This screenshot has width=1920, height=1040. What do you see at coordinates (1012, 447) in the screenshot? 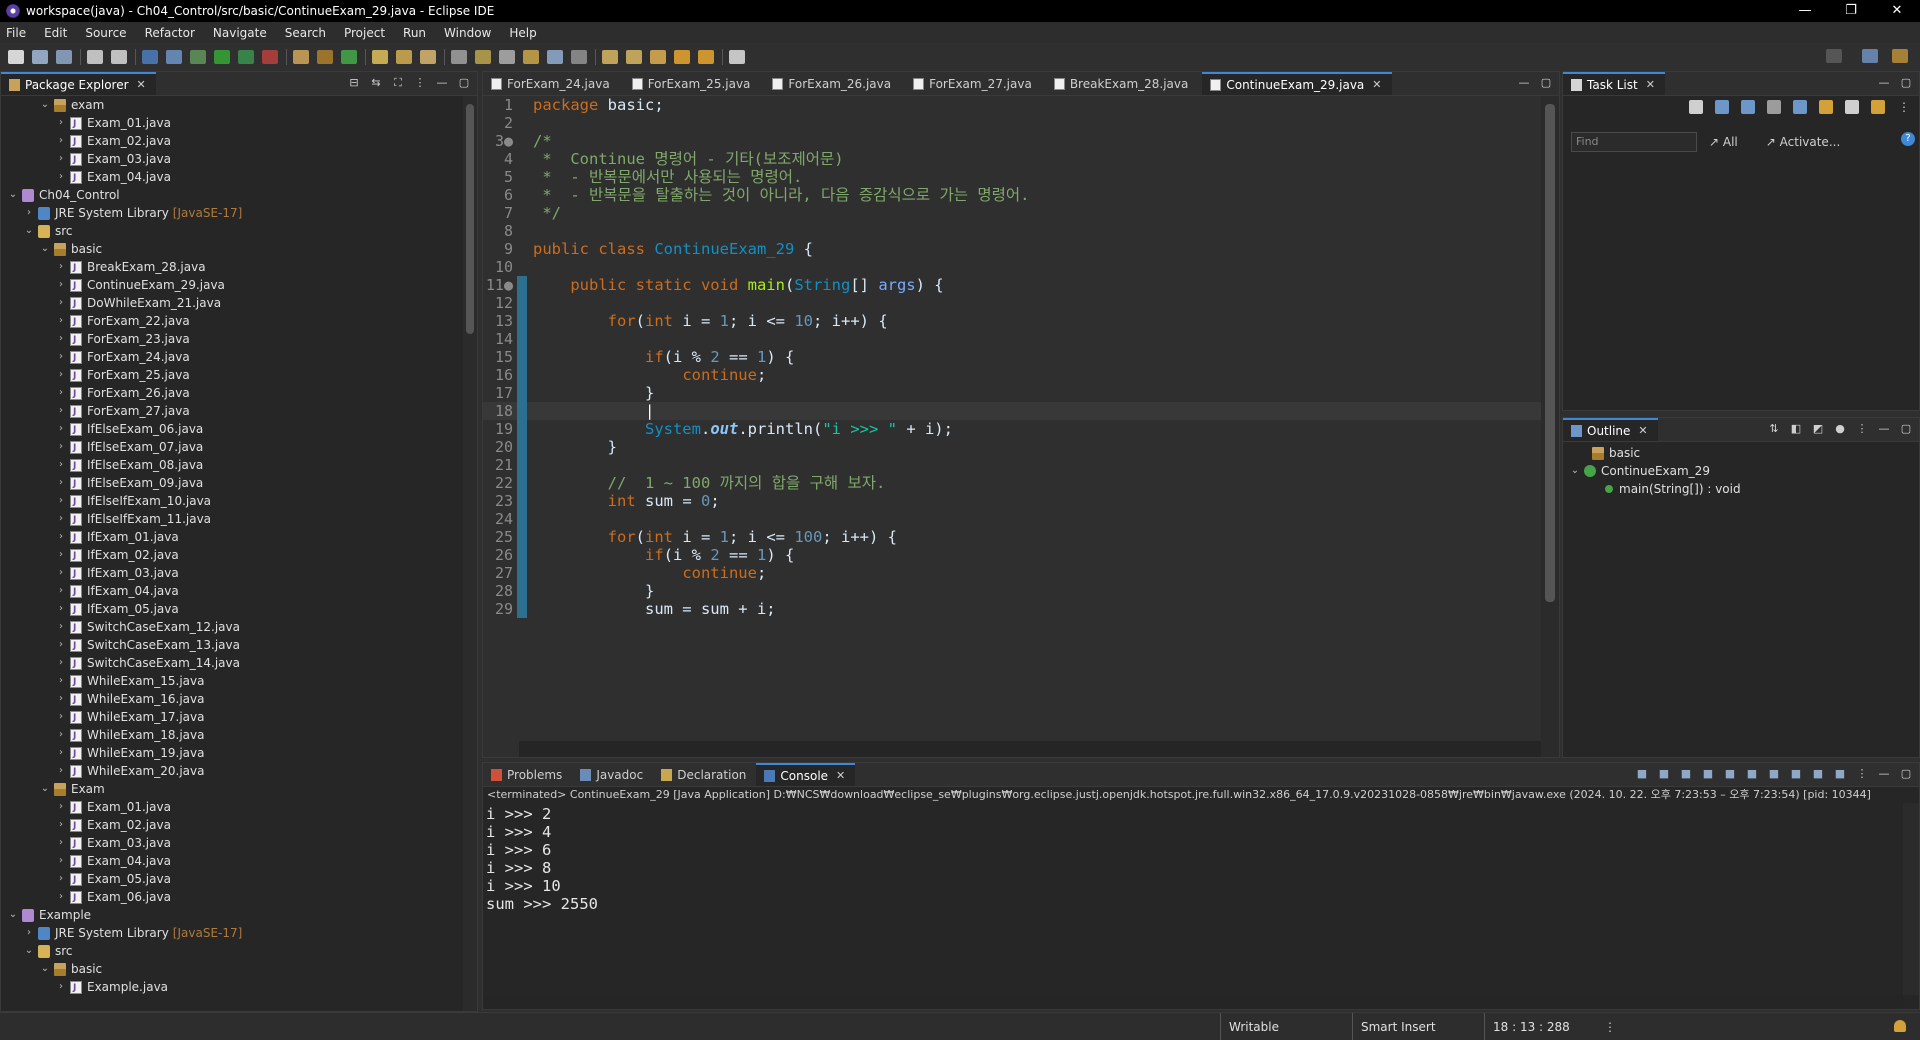
I see `code-line: 20 }` at bounding box center [1012, 447].